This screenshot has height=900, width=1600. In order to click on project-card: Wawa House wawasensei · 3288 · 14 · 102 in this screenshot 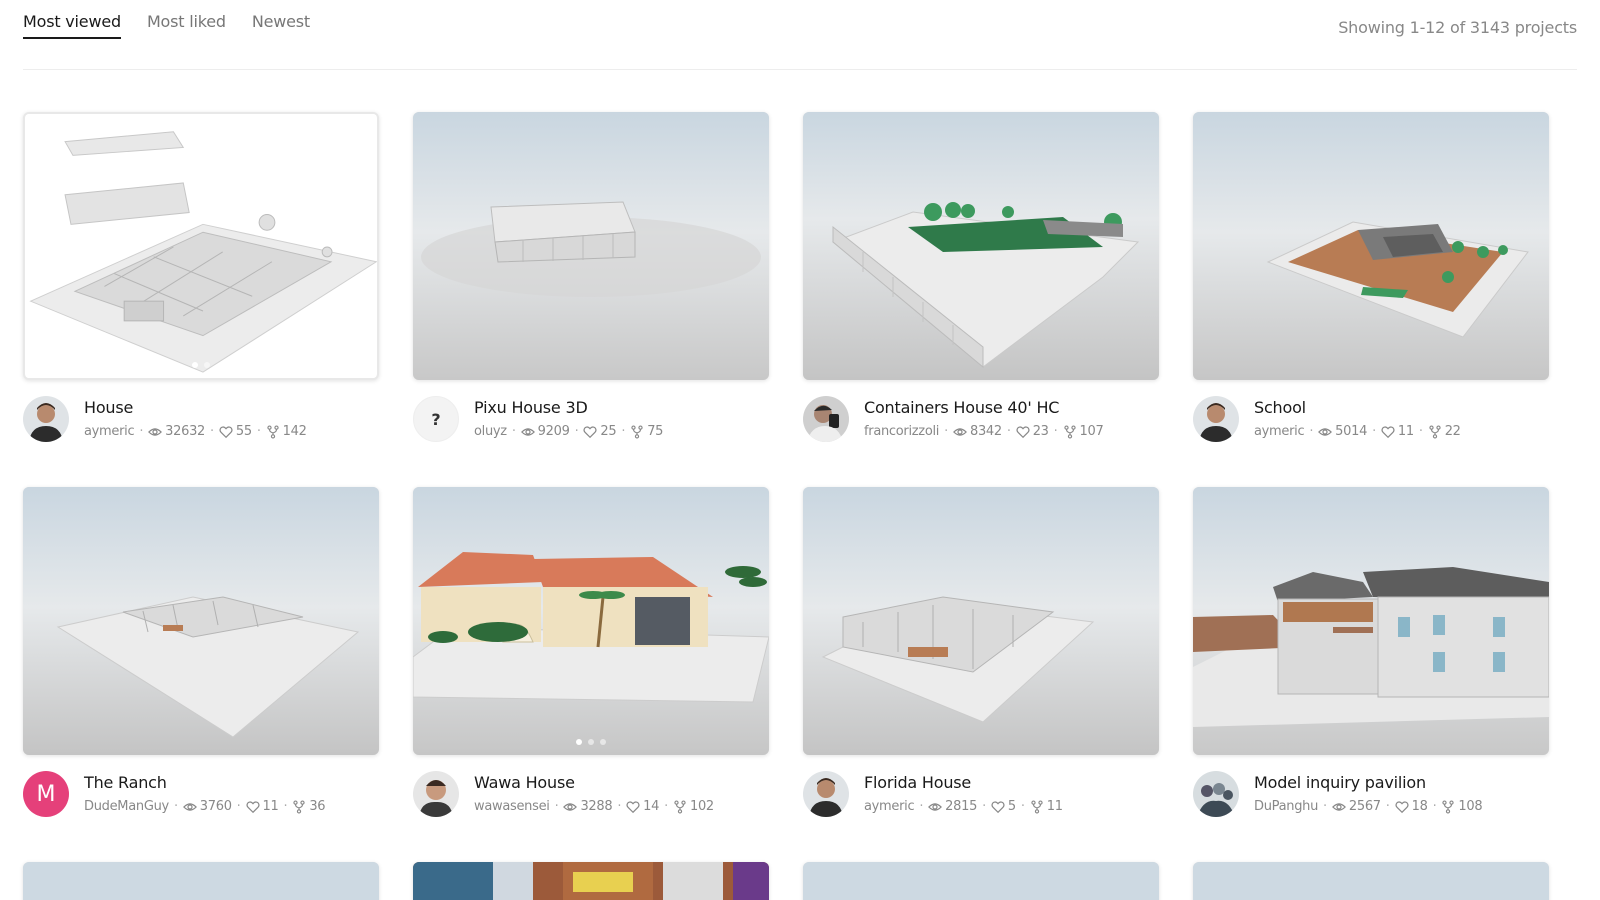, I will do `click(591, 652)`.